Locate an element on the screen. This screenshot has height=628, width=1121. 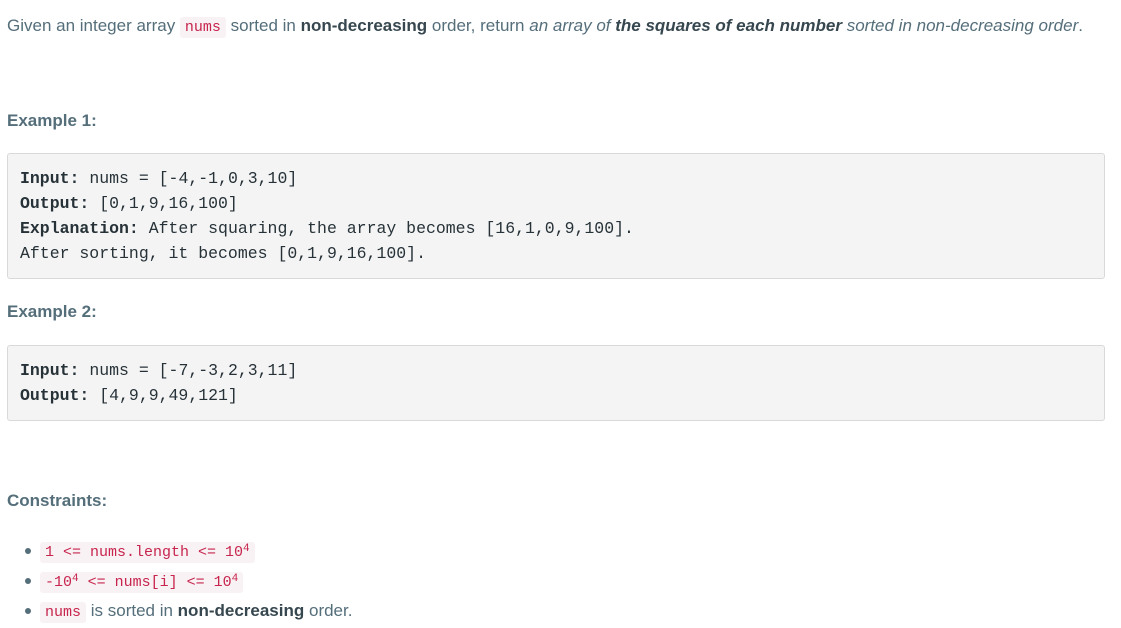
example-2-output-value: [4,9,9,49,121] is located at coordinates (163, 395).